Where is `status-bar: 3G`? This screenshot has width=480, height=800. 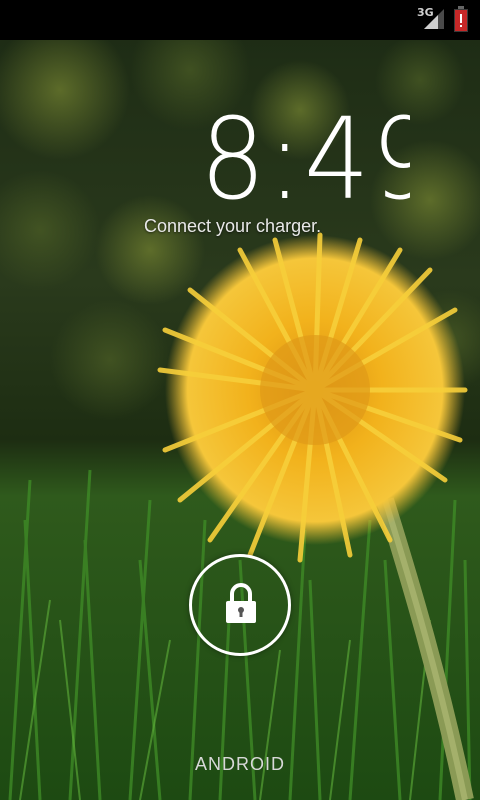 status-bar: 3G is located at coordinates (240, 20).